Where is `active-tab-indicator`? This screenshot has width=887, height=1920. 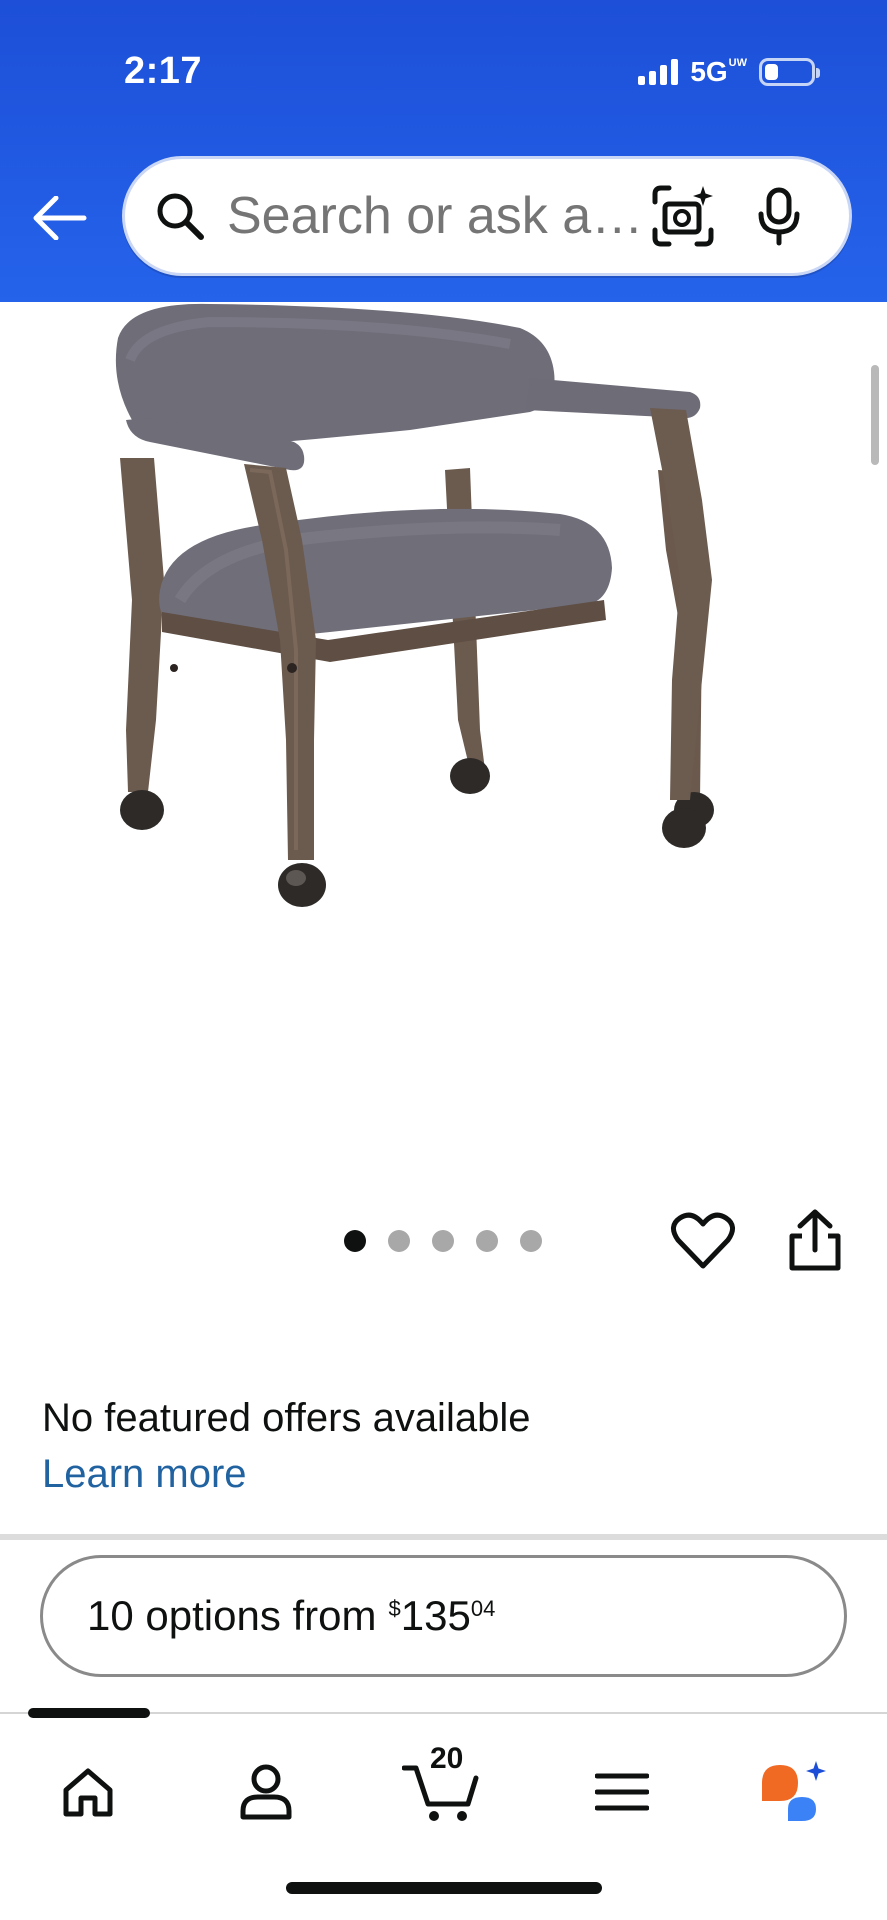 active-tab-indicator is located at coordinates (89, 1713).